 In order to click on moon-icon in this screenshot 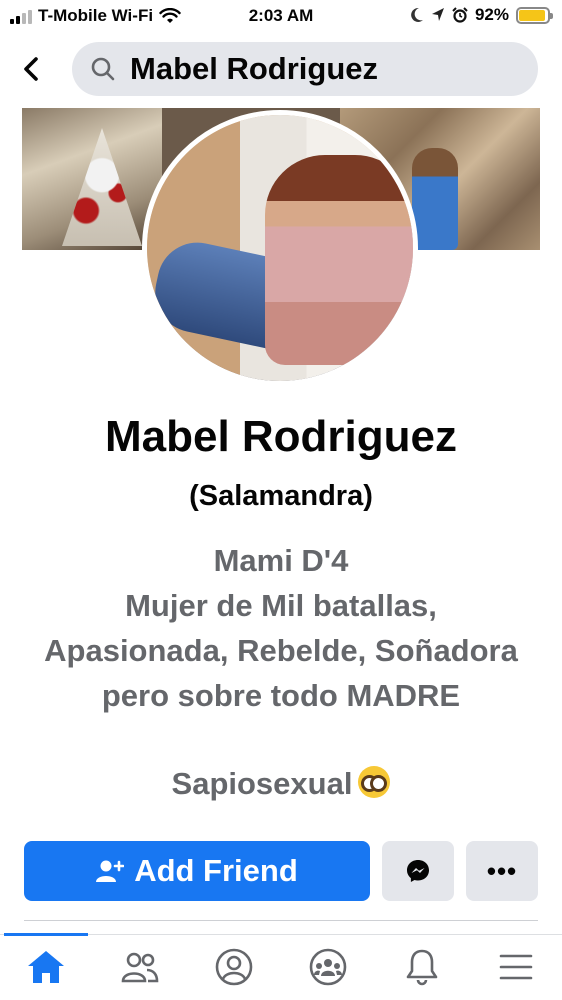, I will do `click(417, 14)`.